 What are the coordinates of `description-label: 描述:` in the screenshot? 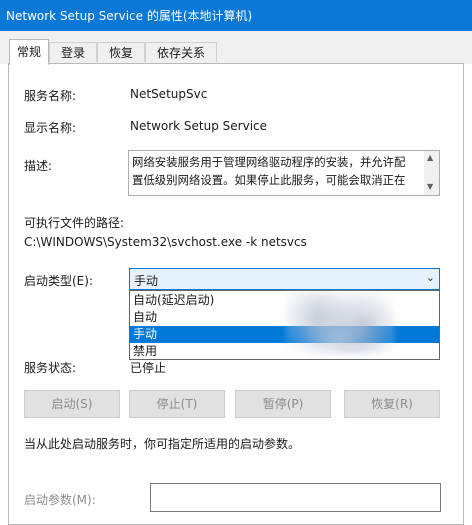 It's located at (38, 166).